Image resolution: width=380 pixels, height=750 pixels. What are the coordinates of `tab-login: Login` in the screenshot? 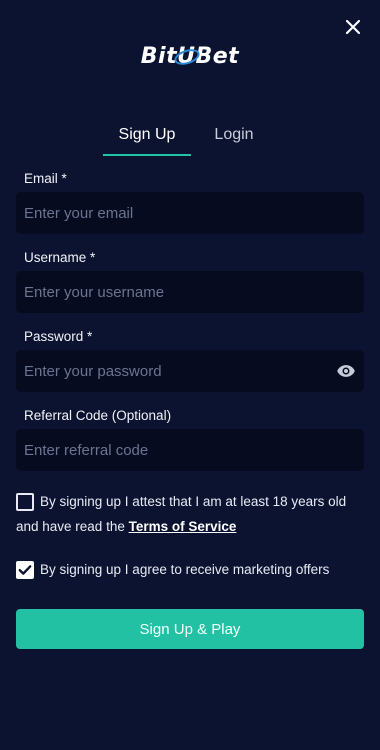 It's located at (234, 139).